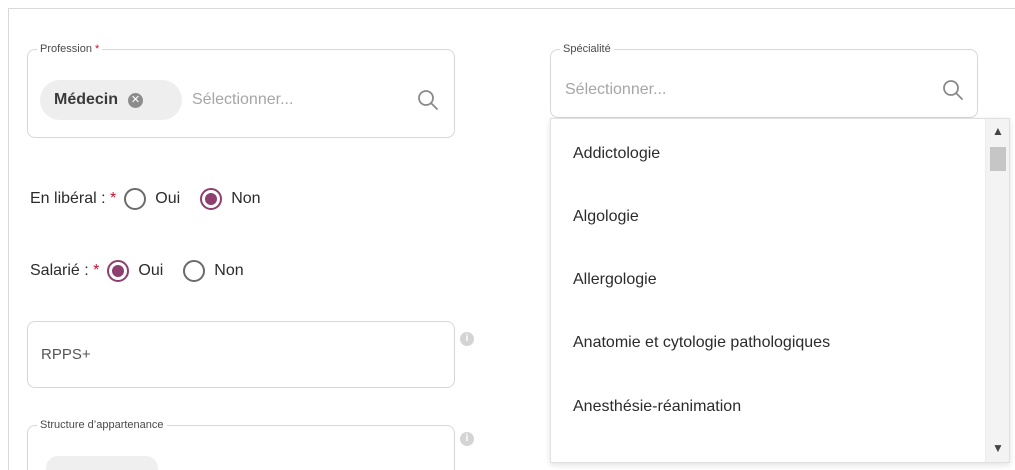 The width and height of the screenshot is (1015, 470). I want to click on specialite-legend: Spécialité, so click(587, 49).